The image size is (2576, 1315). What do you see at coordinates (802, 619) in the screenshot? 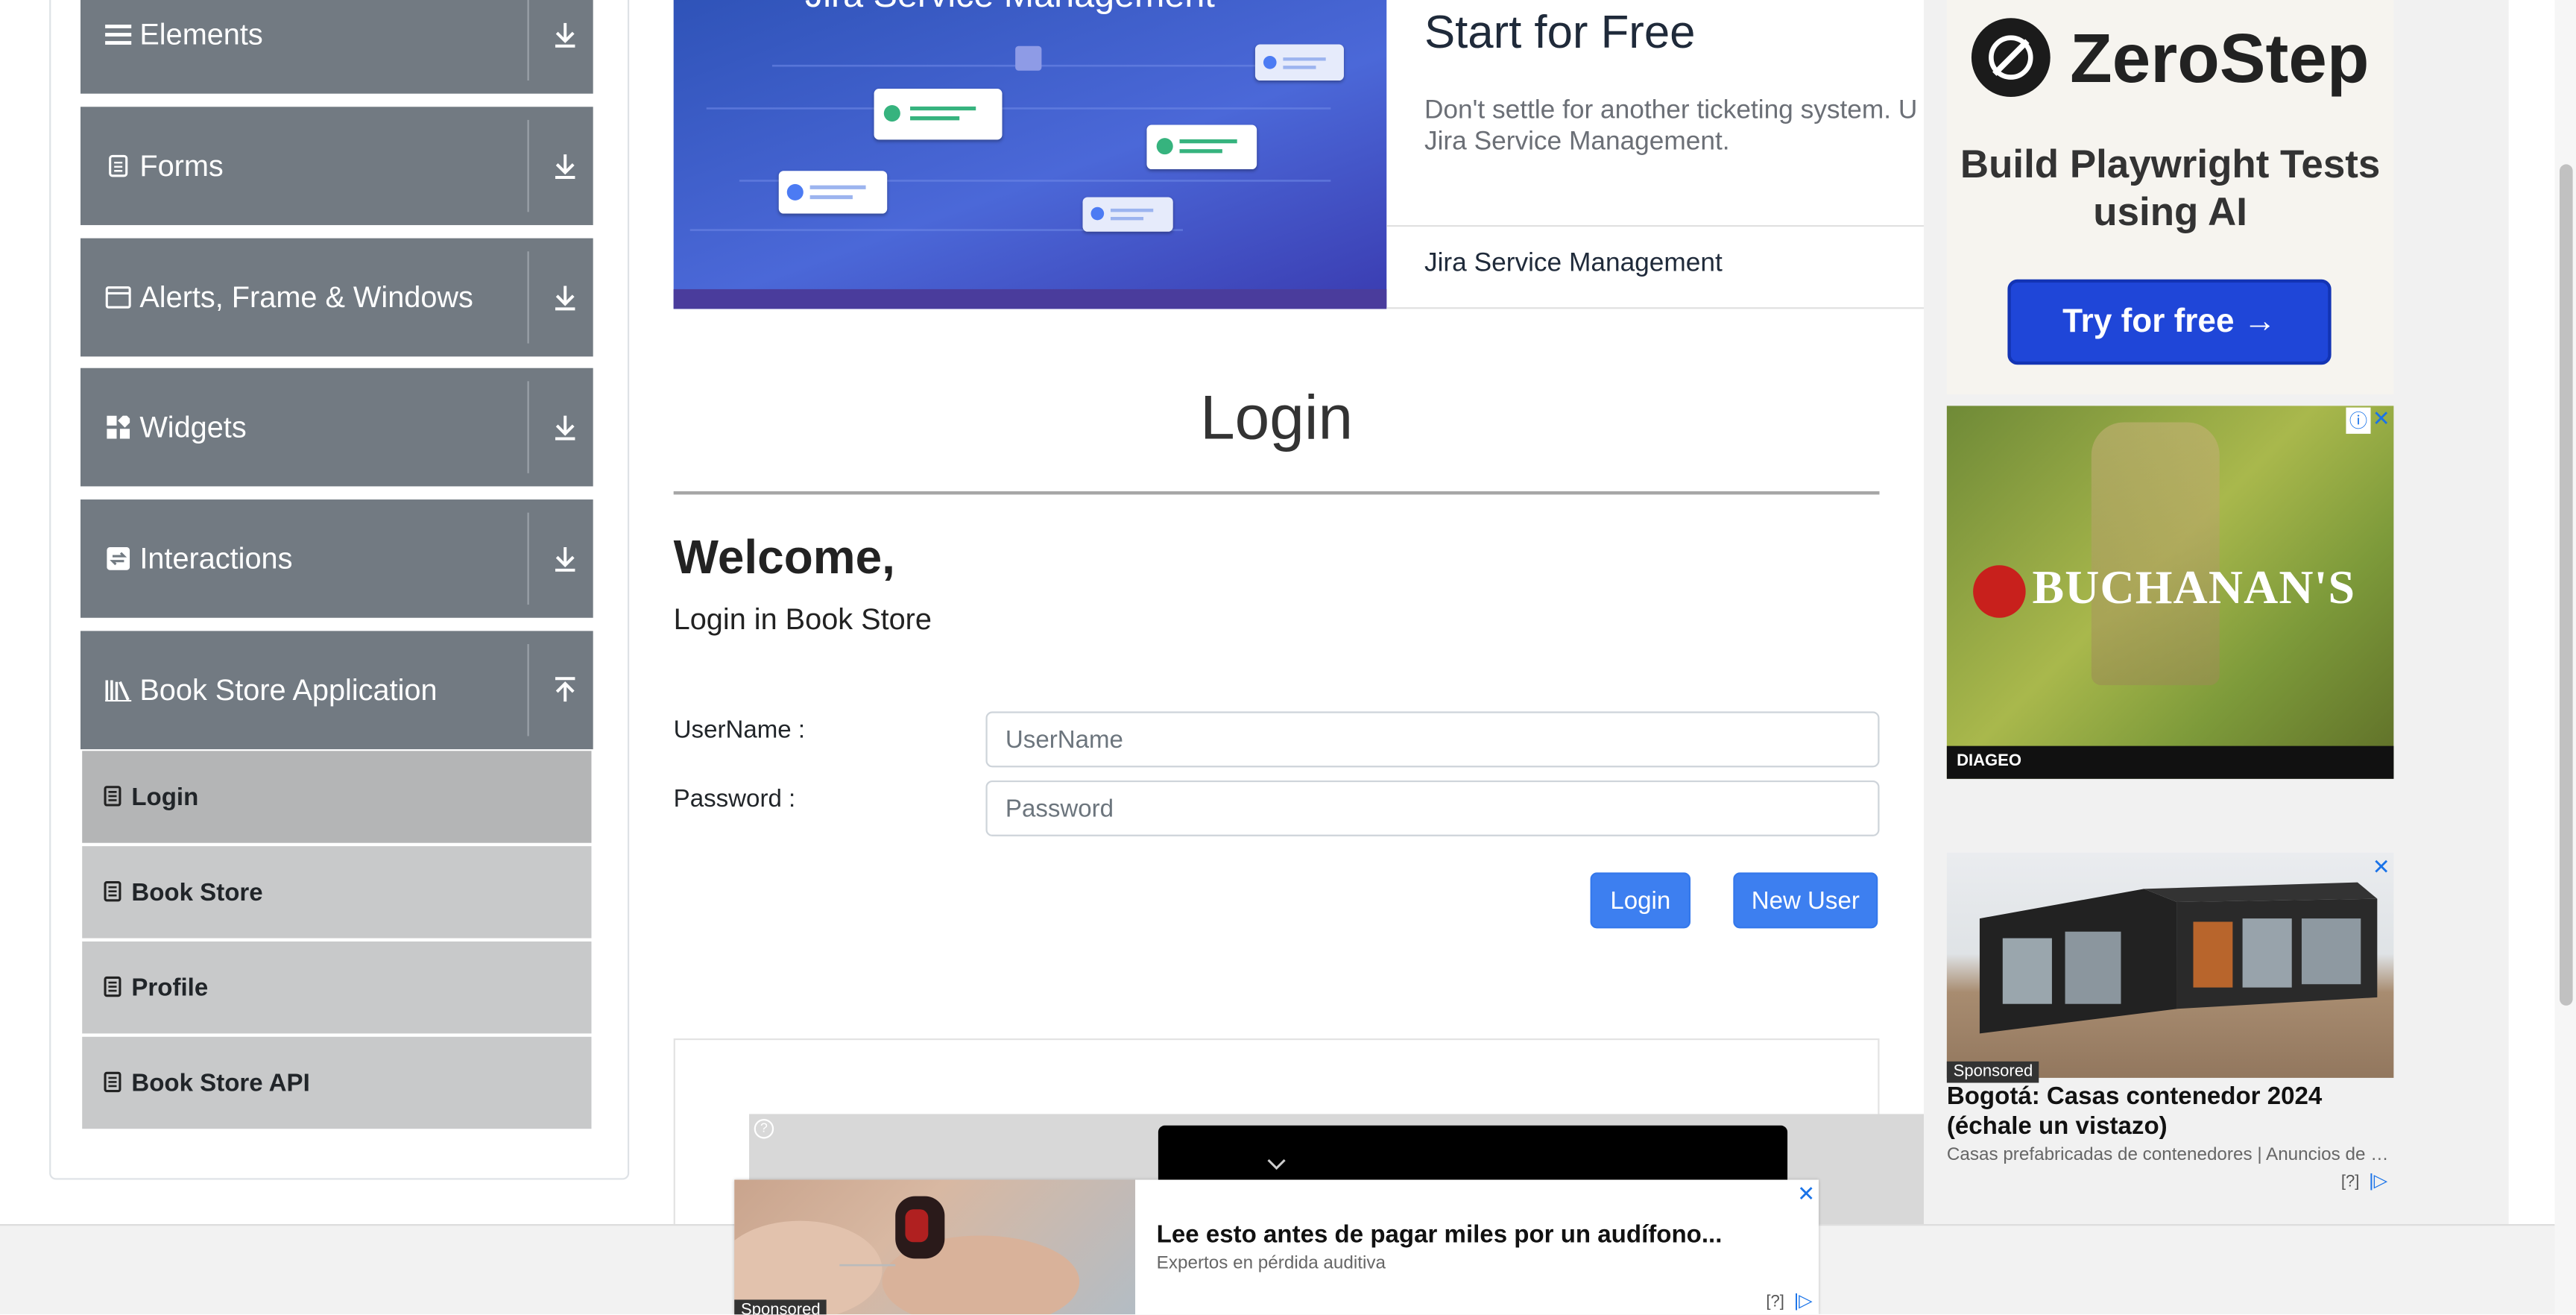
I see `welcome-subtitle: Login in Book Store` at bounding box center [802, 619].